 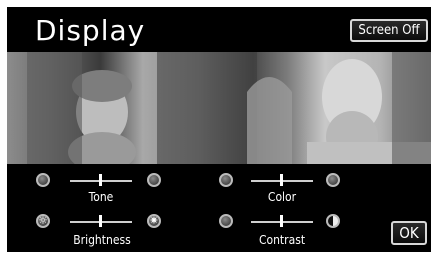 I want to click on contrast-label: Contrast, so click(x=282, y=240).